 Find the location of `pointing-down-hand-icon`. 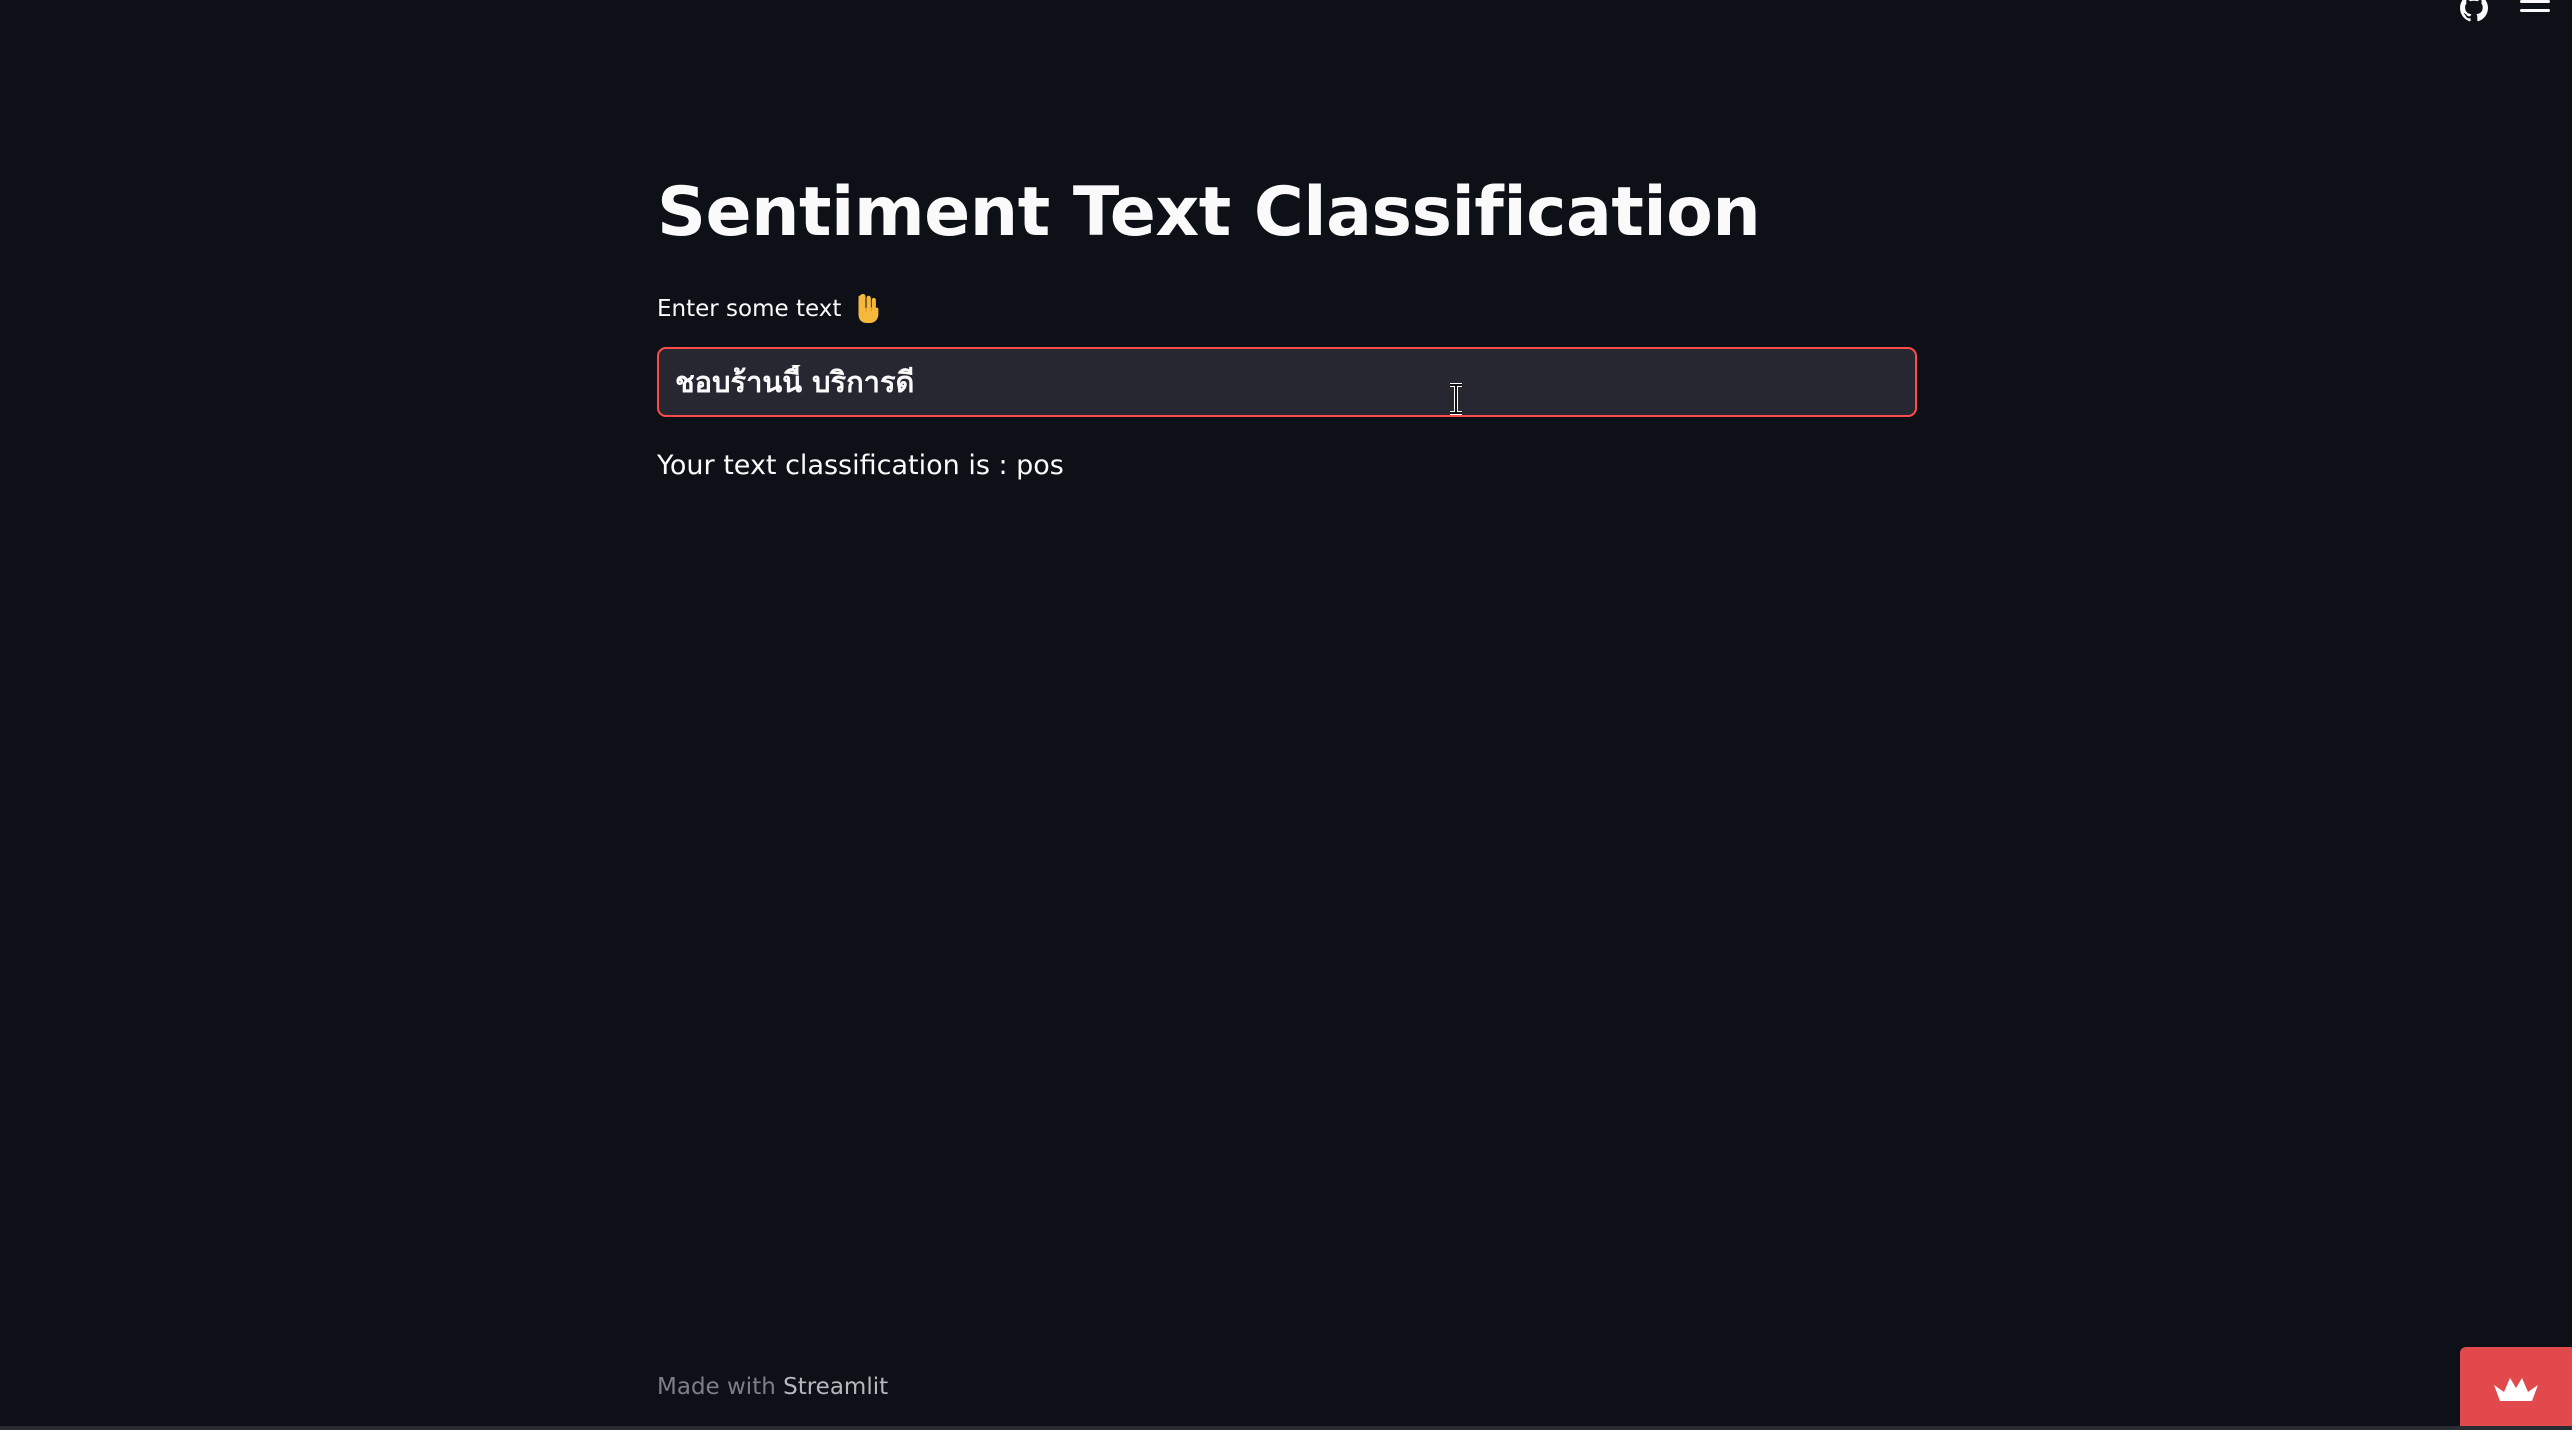

pointing-down-hand-icon is located at coordinates (868, 308).